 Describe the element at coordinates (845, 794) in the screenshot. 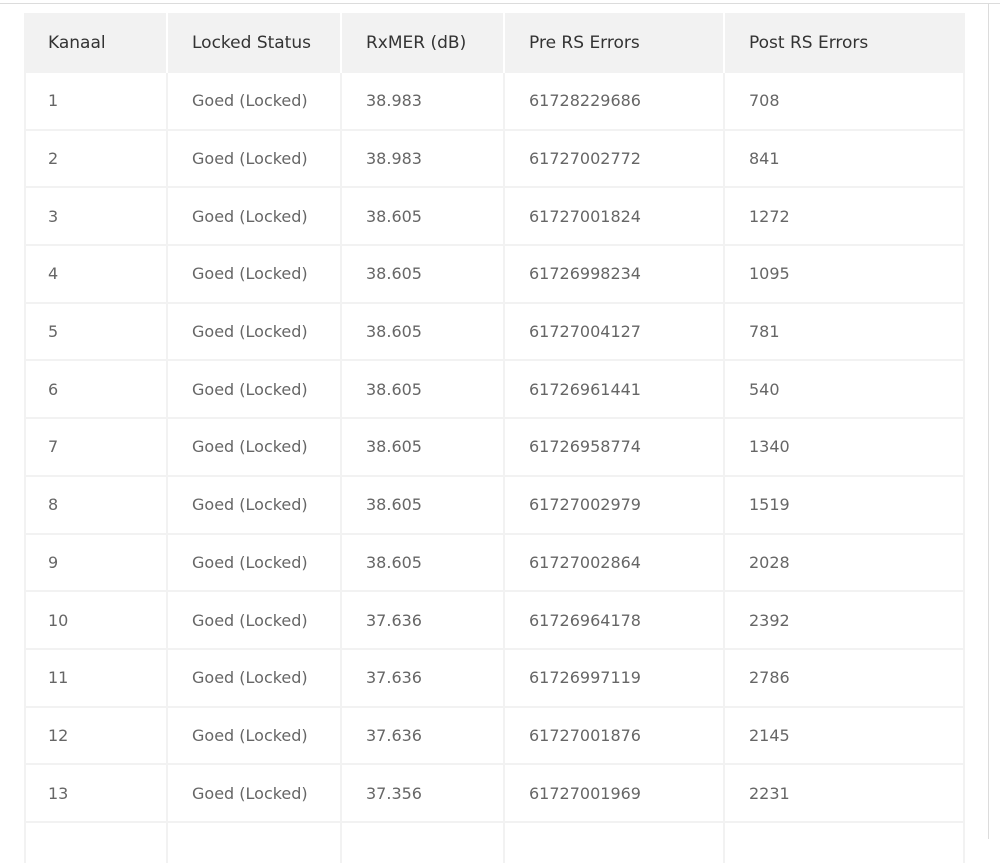

I see `cell-post-rs-errors: 2231` at that location.